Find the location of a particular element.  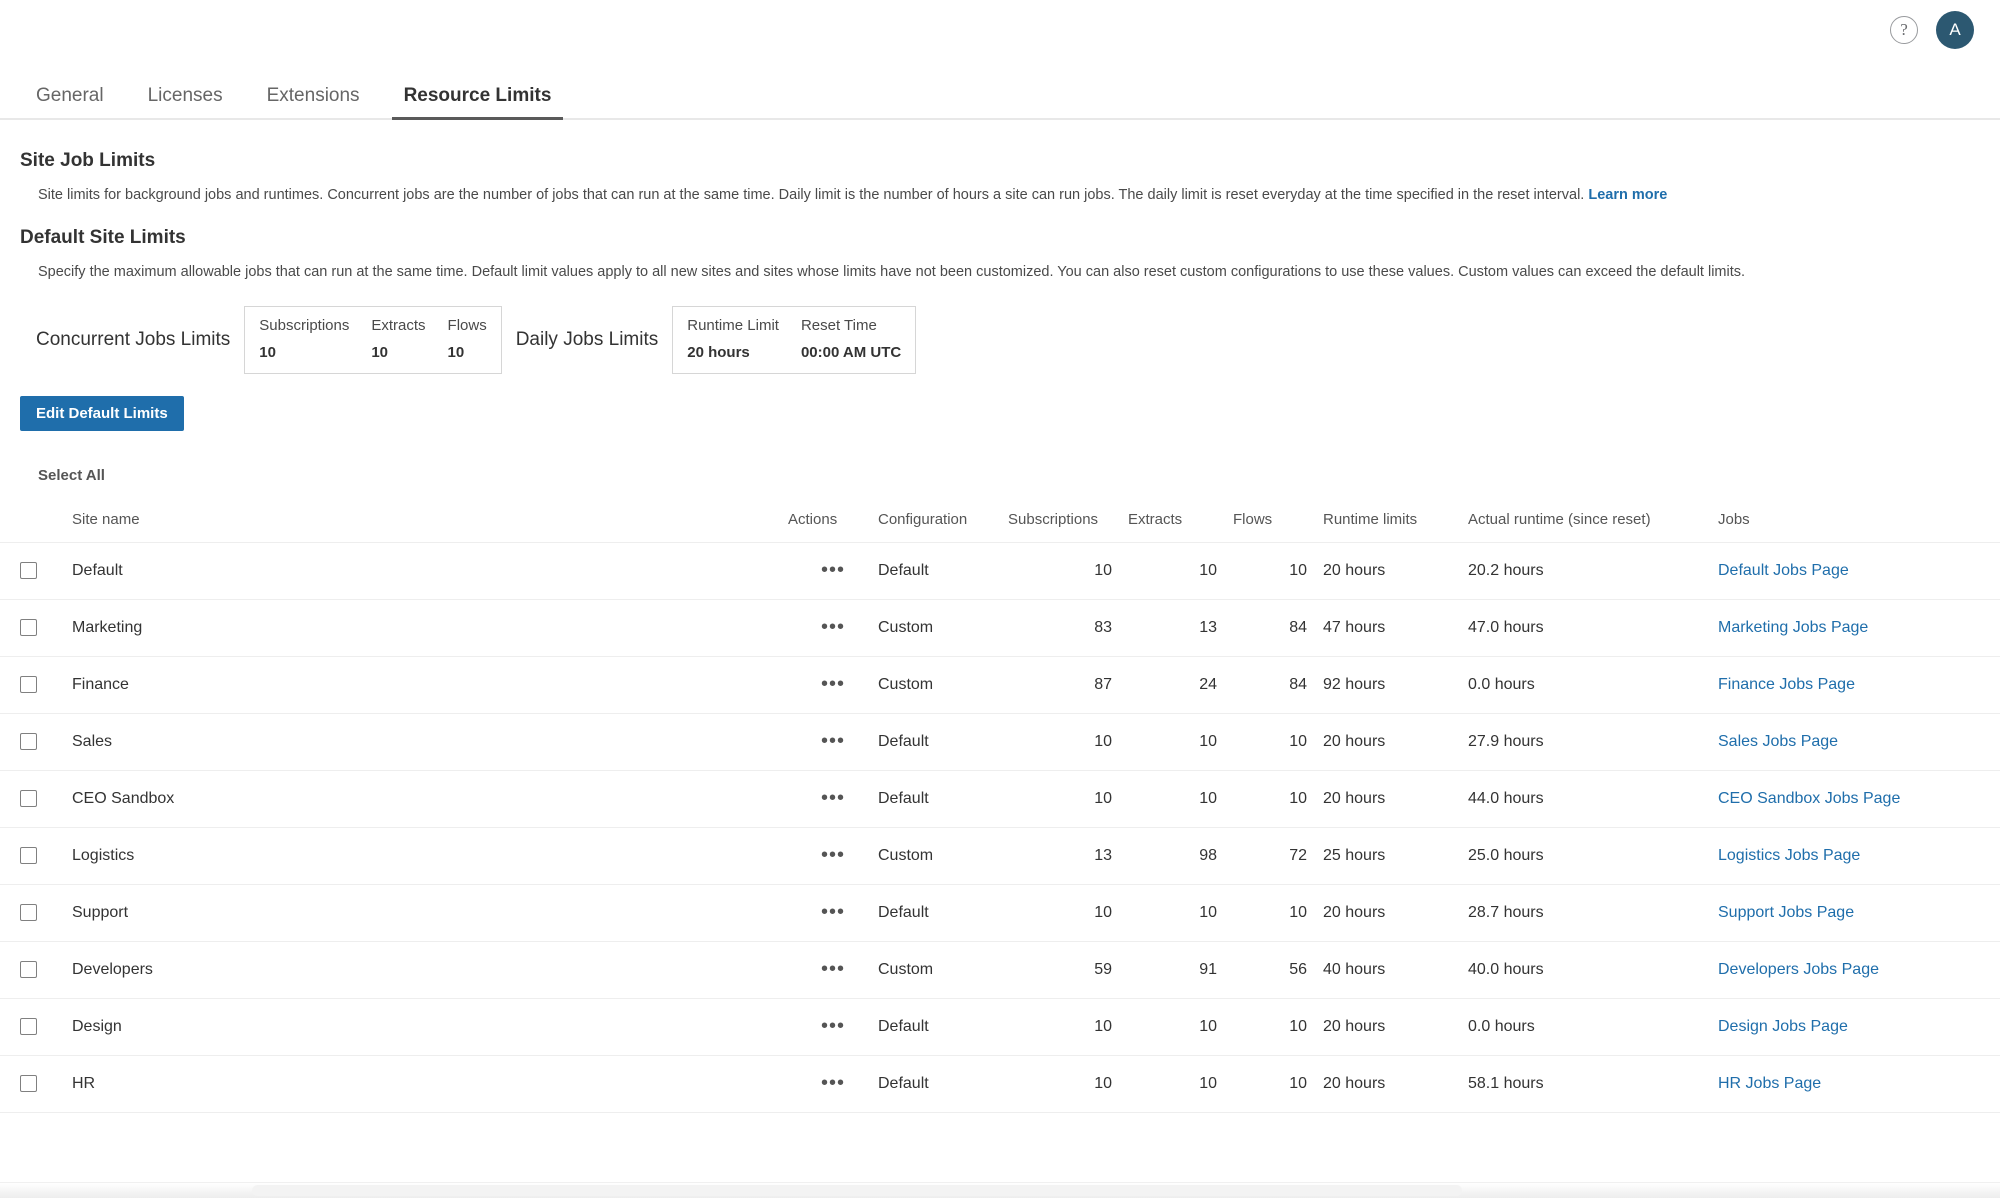

cell-configuration: Custom is located at coordinates (943, 855).